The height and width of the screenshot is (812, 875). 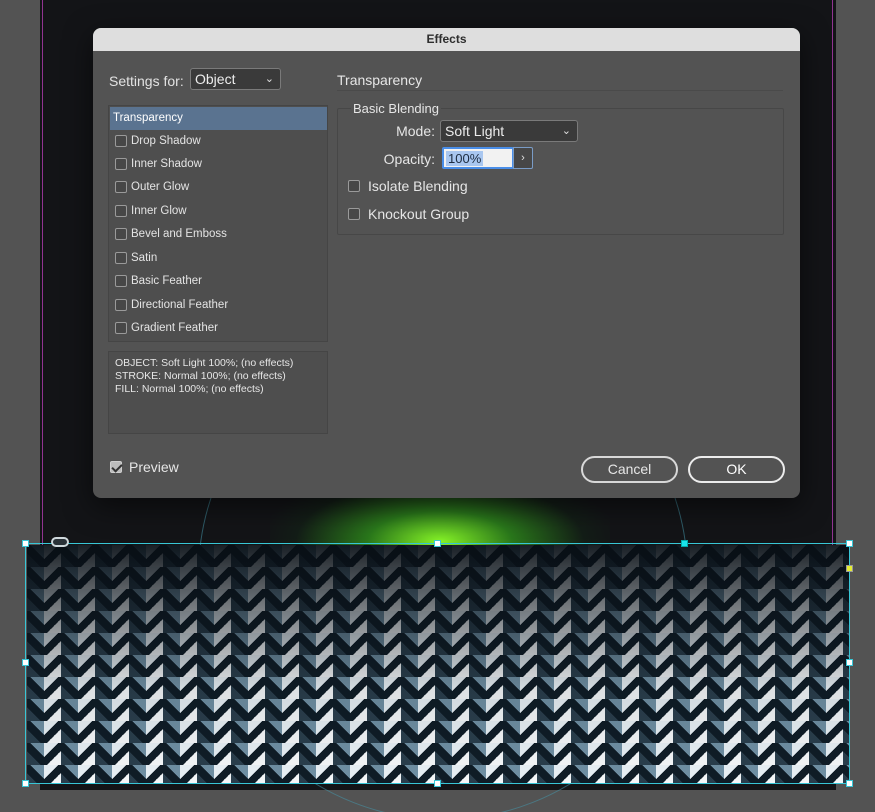 What do you see at coordinates (218, 211) in the screenshot?
I see `effect-item-inner-glow: Inner Glow` at bounding box center [218, 211].